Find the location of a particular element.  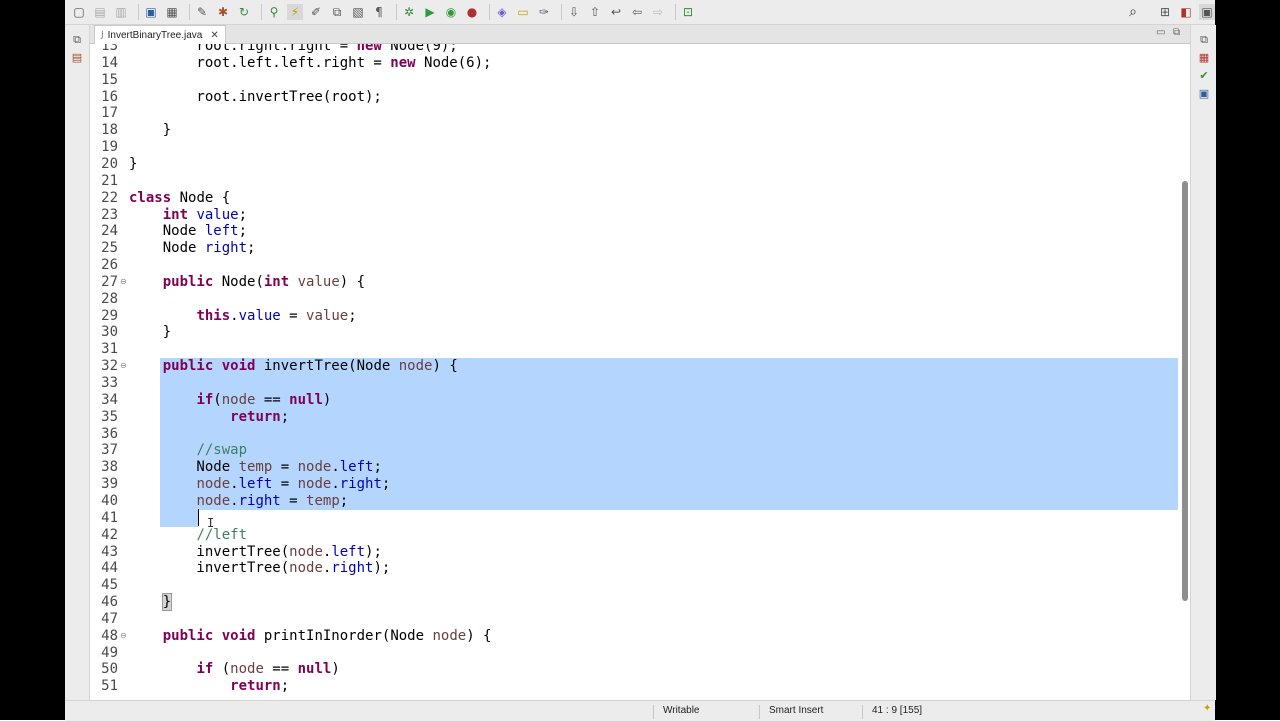

code-line: 51 return; is located at coordinates (634, 686).